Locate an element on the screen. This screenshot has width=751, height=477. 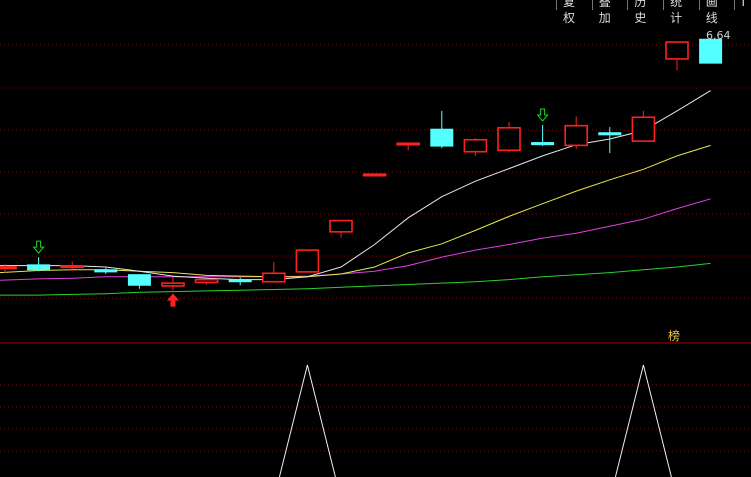
statistics-button: 统计 is located at coordinates (681, 12).